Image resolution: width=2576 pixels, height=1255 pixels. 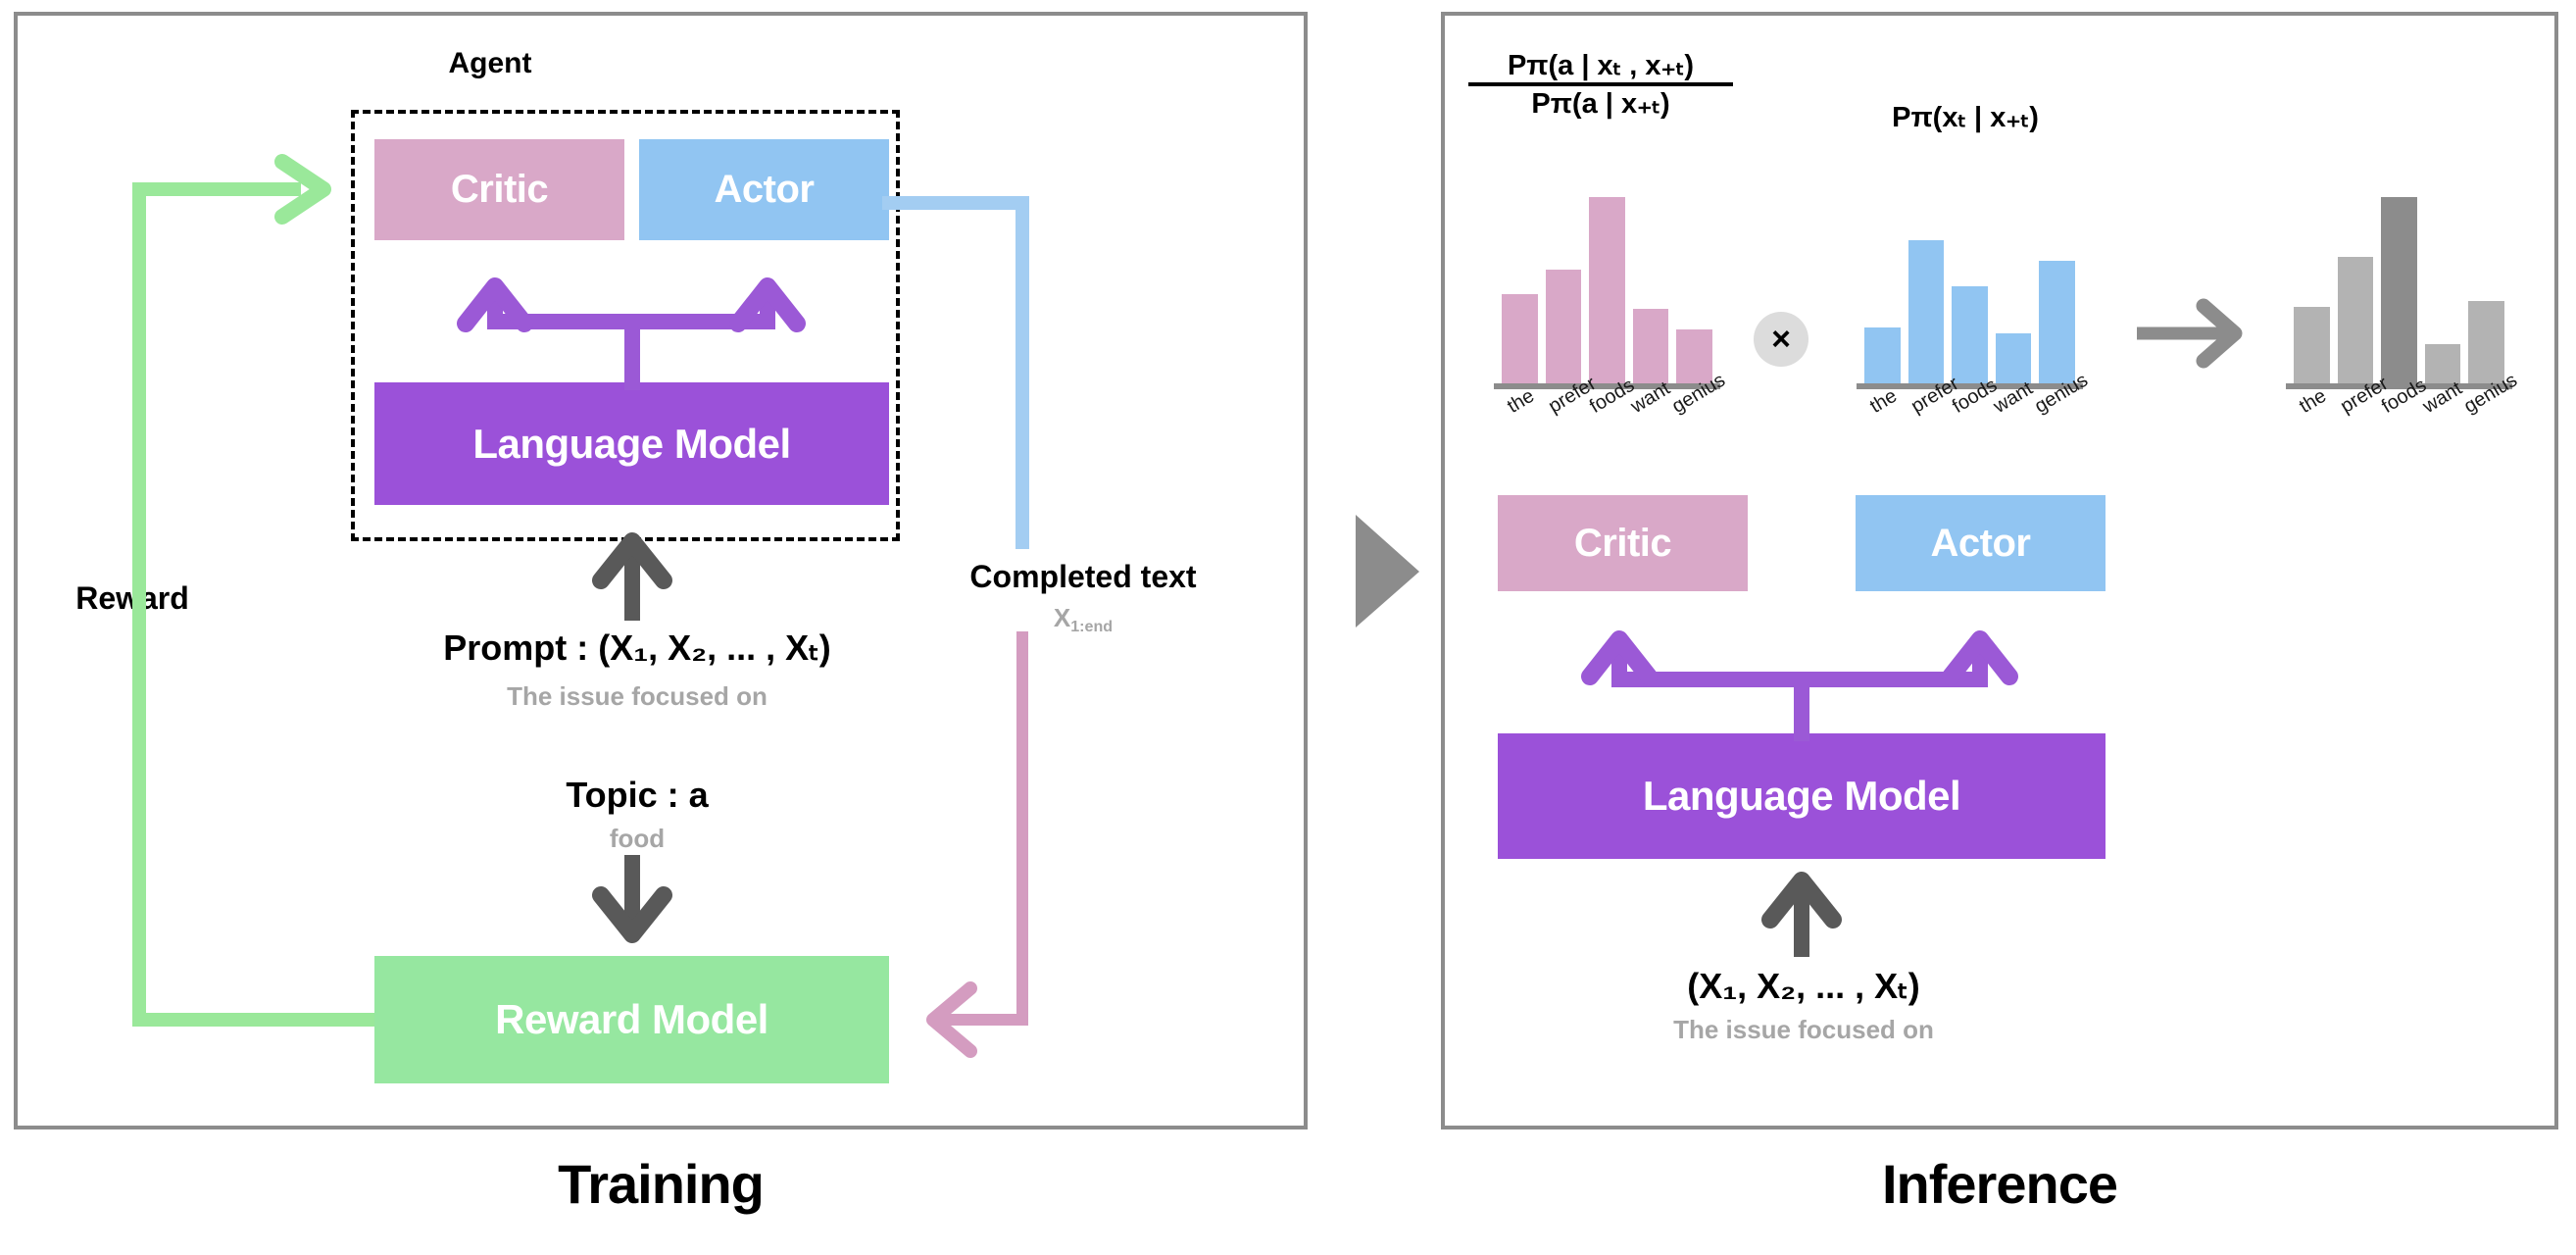 What do you see at coordinates (631, 443) in the screenshot?
I see `training-language-model-block: Language Model` at bounding box center [631, 443].